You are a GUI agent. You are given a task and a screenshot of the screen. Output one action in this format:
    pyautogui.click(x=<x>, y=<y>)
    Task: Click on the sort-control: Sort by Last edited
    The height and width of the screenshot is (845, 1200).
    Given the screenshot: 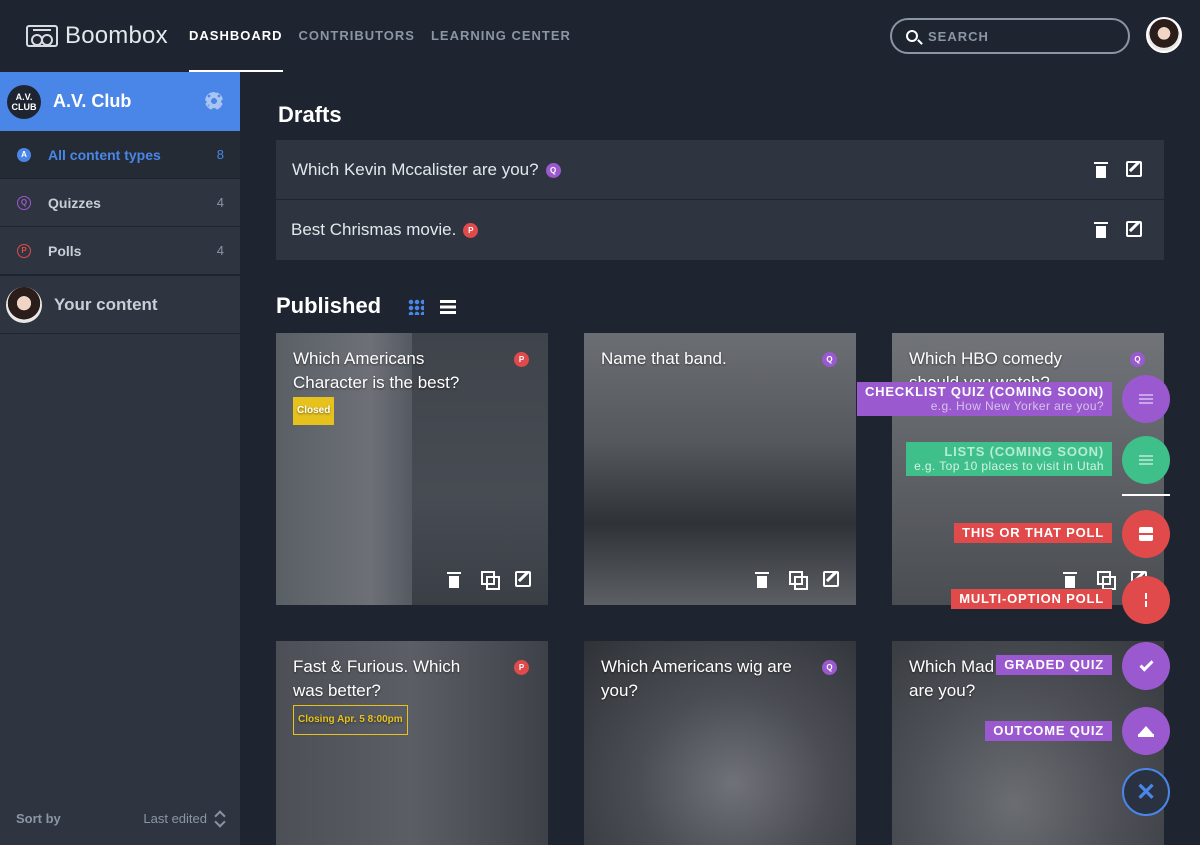 What is the action you would take?
    pyautogui.click(x=120, y=819)
    